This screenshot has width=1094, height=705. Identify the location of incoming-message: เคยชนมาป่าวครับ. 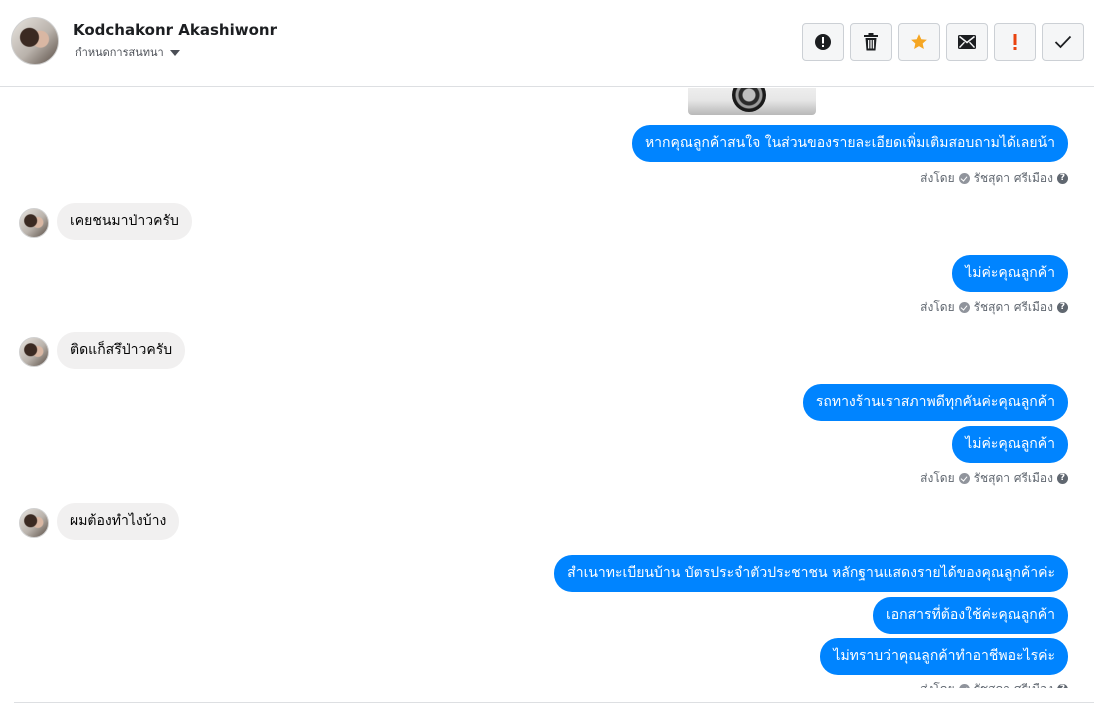
(124, 221).